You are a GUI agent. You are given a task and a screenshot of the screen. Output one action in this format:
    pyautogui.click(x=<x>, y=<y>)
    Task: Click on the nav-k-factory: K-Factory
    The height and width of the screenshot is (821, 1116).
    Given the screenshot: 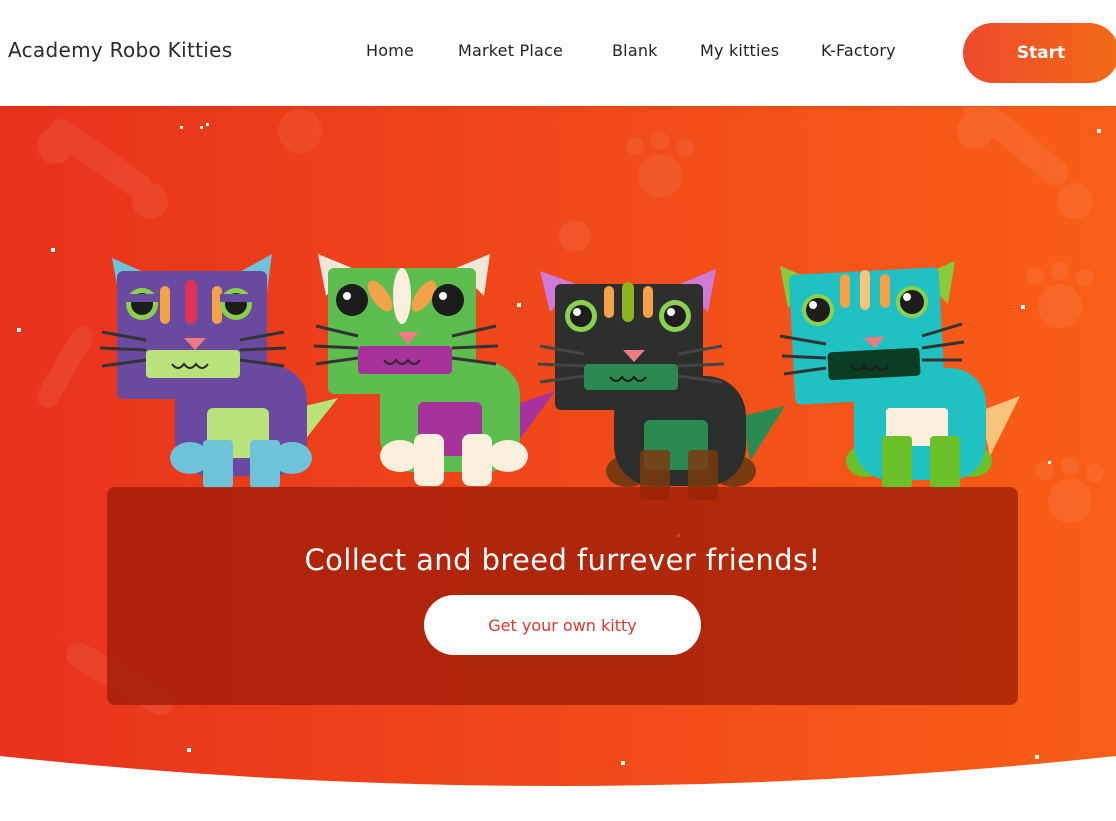 What is the action you would take?
    pyautogui.click(x=858, y=50)
    